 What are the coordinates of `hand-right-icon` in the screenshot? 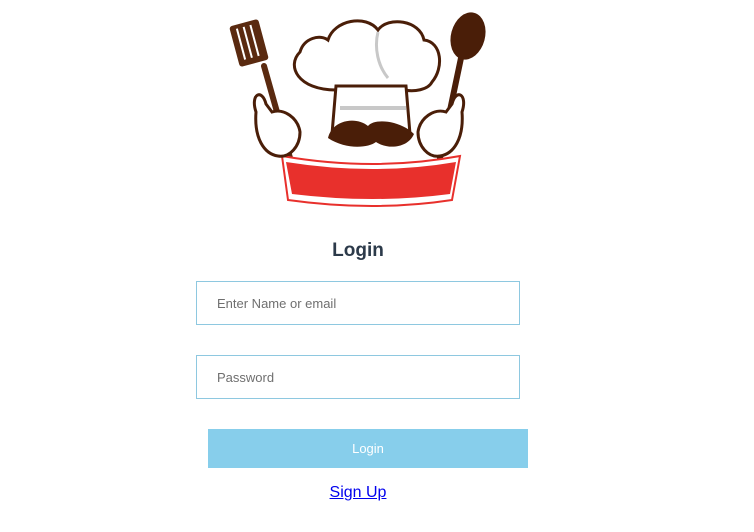 It's located at (441, 125).